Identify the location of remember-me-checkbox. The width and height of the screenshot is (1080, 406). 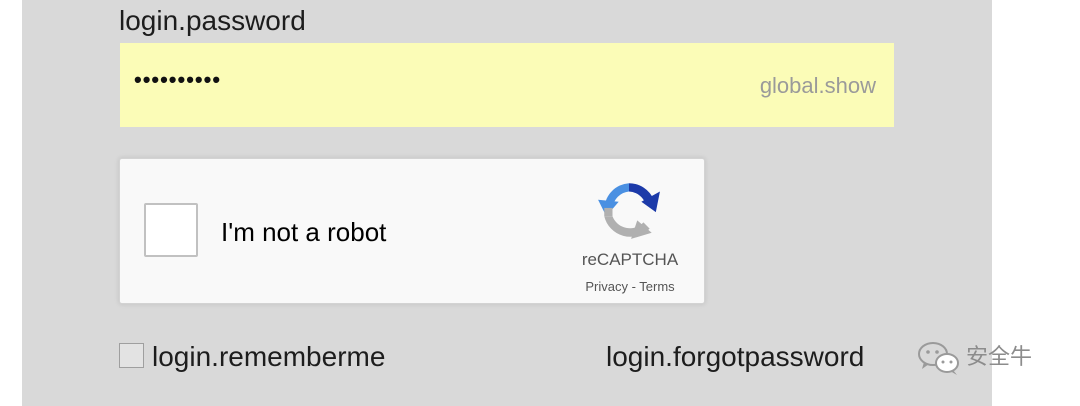
(131, 355).